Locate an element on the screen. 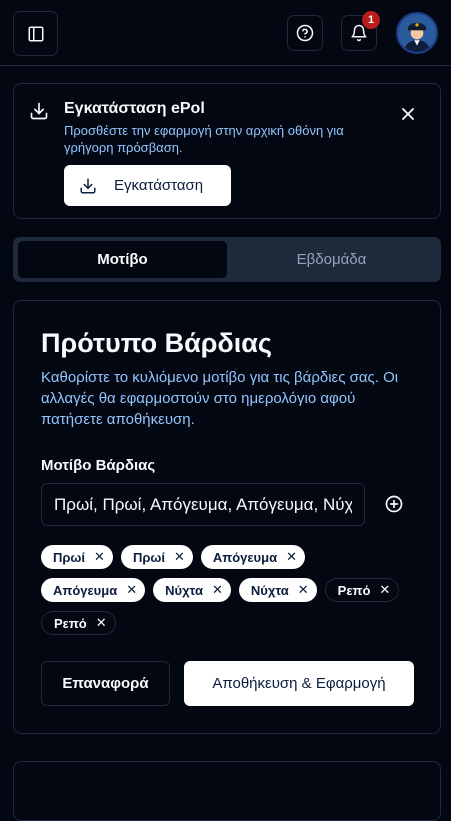 This screenshot has height=821, width=451. help-button is located at coordinates (305, 33).